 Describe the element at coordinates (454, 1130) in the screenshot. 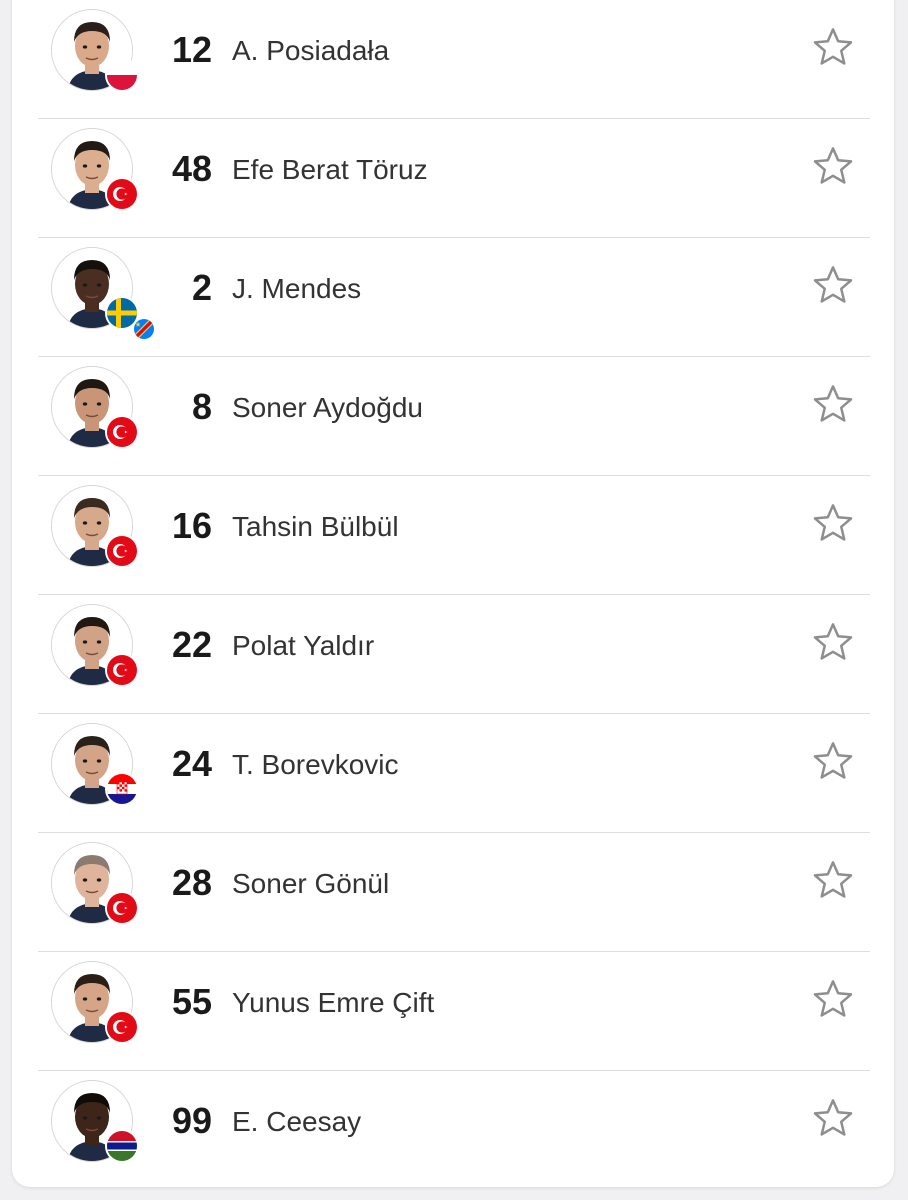

I see `player-row: 99 E. Ceesay` at that location.